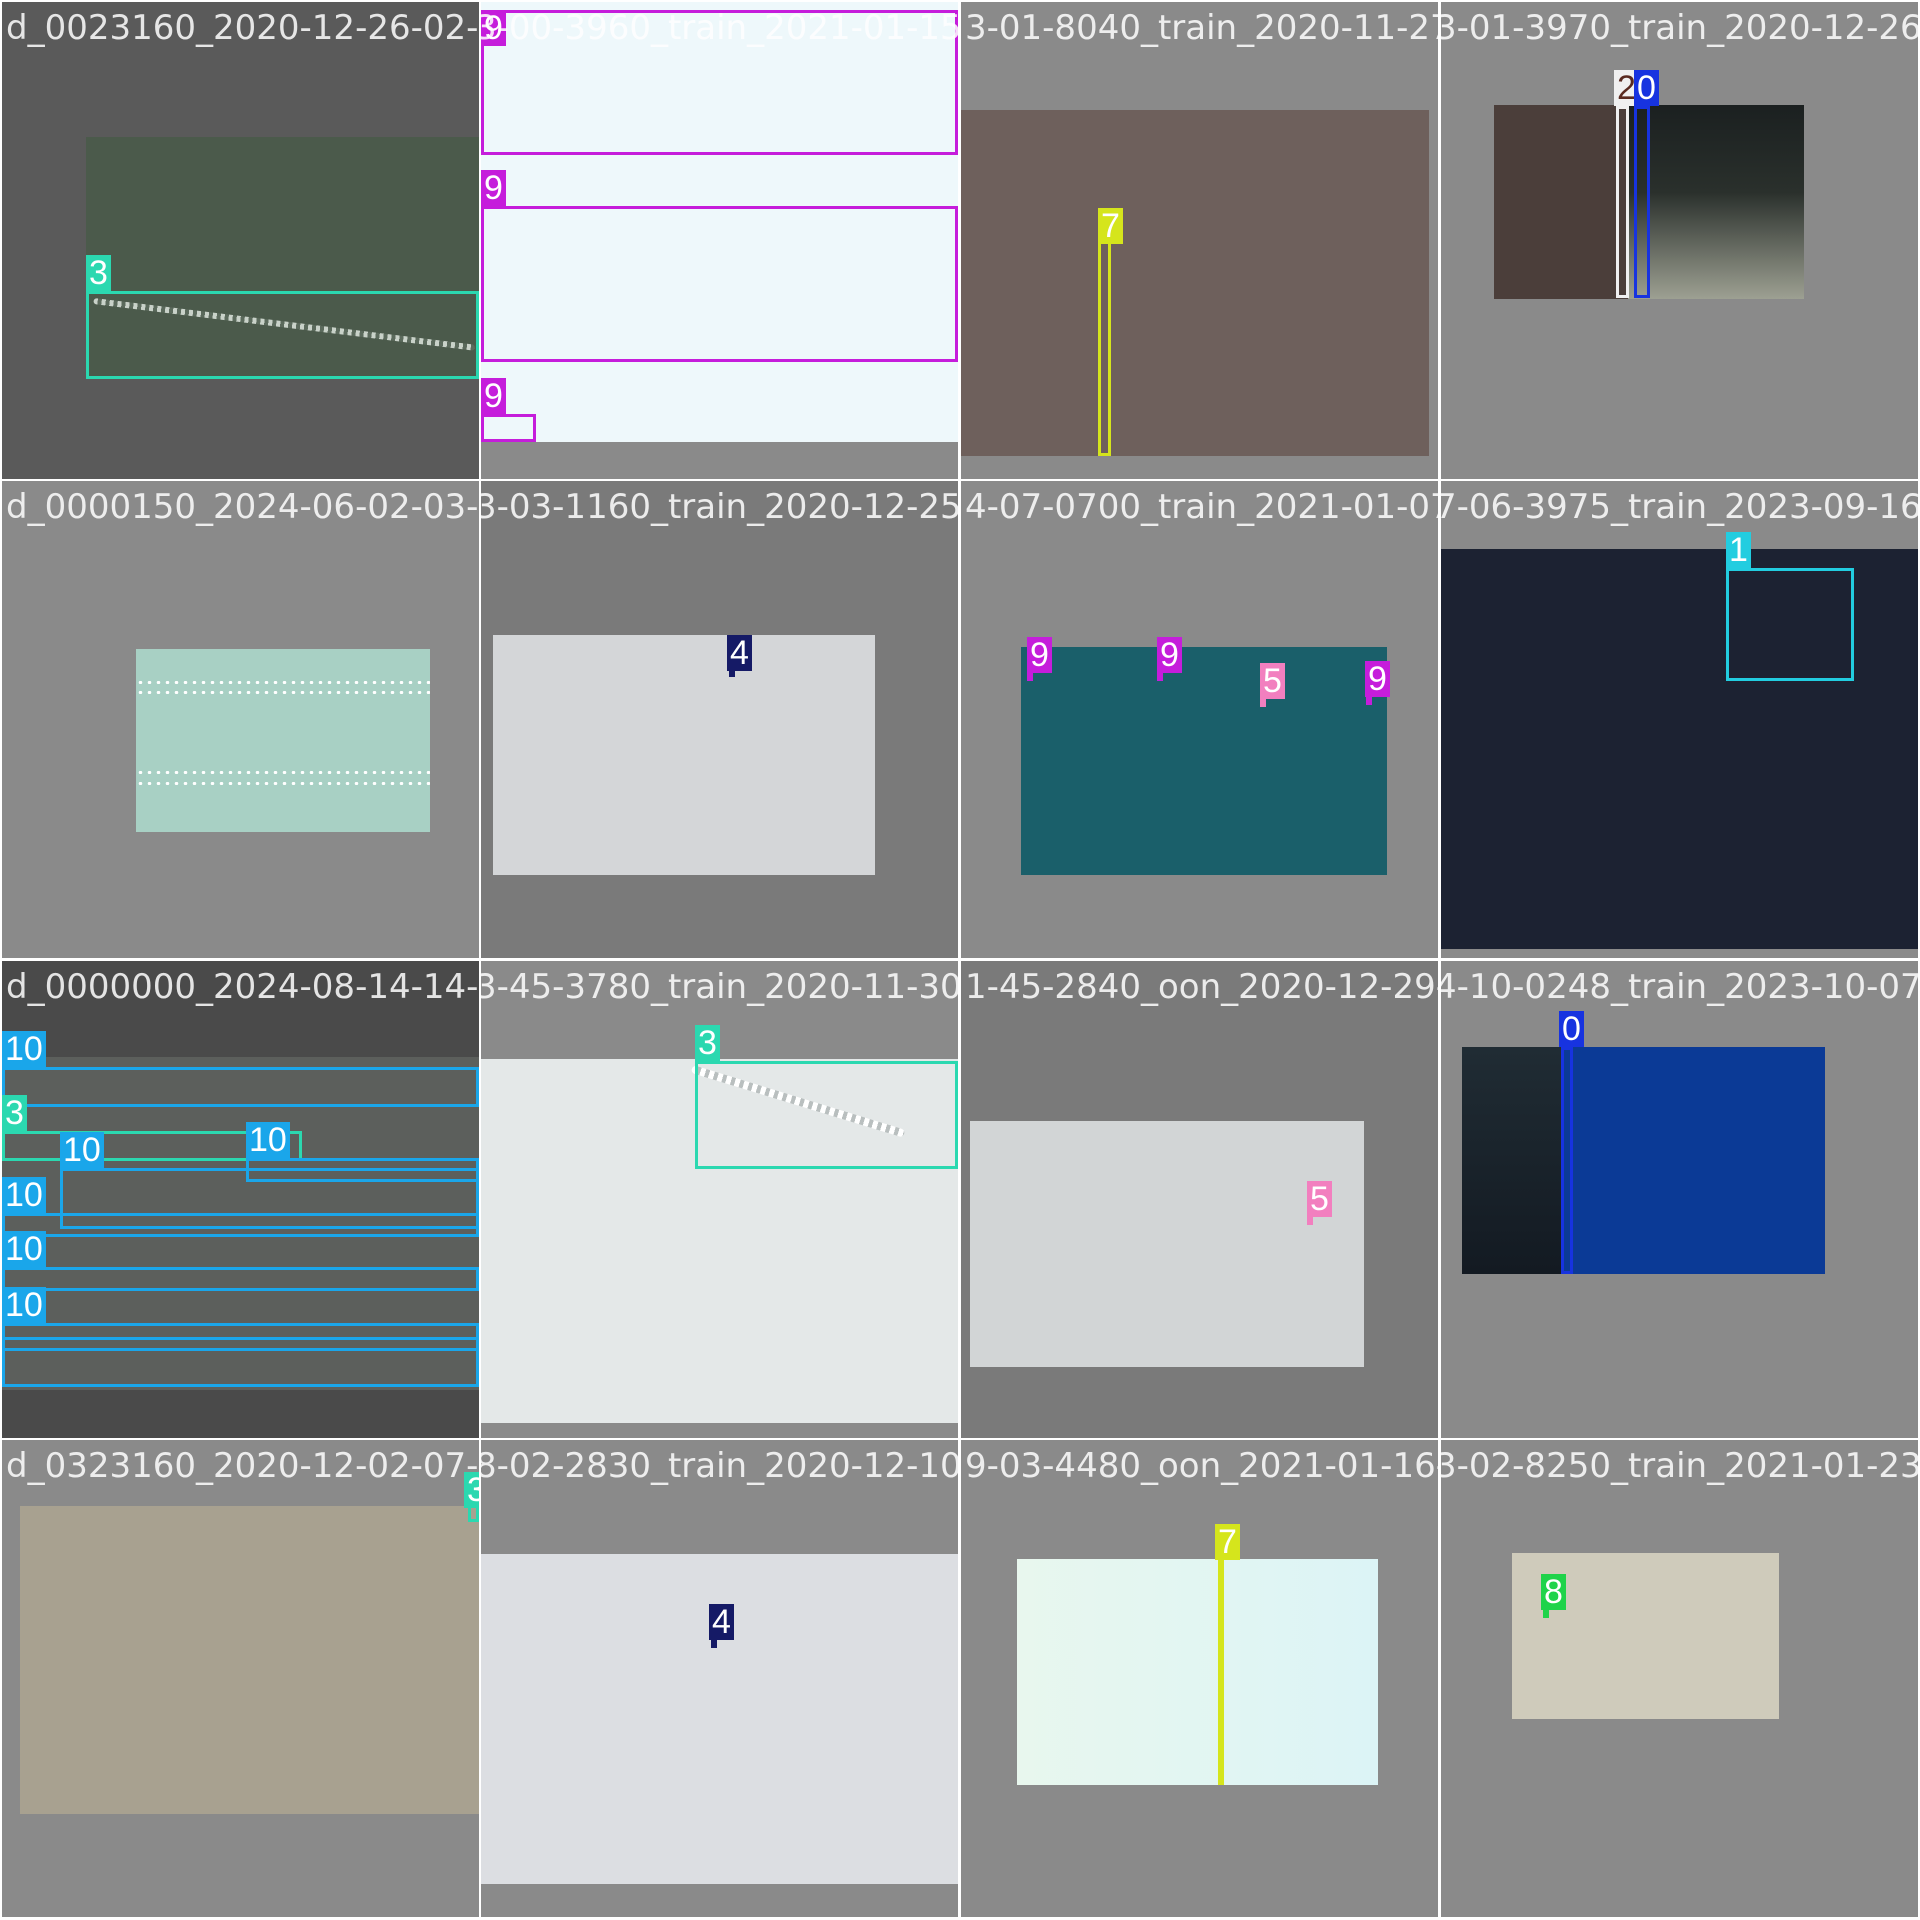 This screenshot has width=1920, height=1920. I want to click on image-tile: 3 d_0323160_2020-12-02-07-, so click(240, 1678).